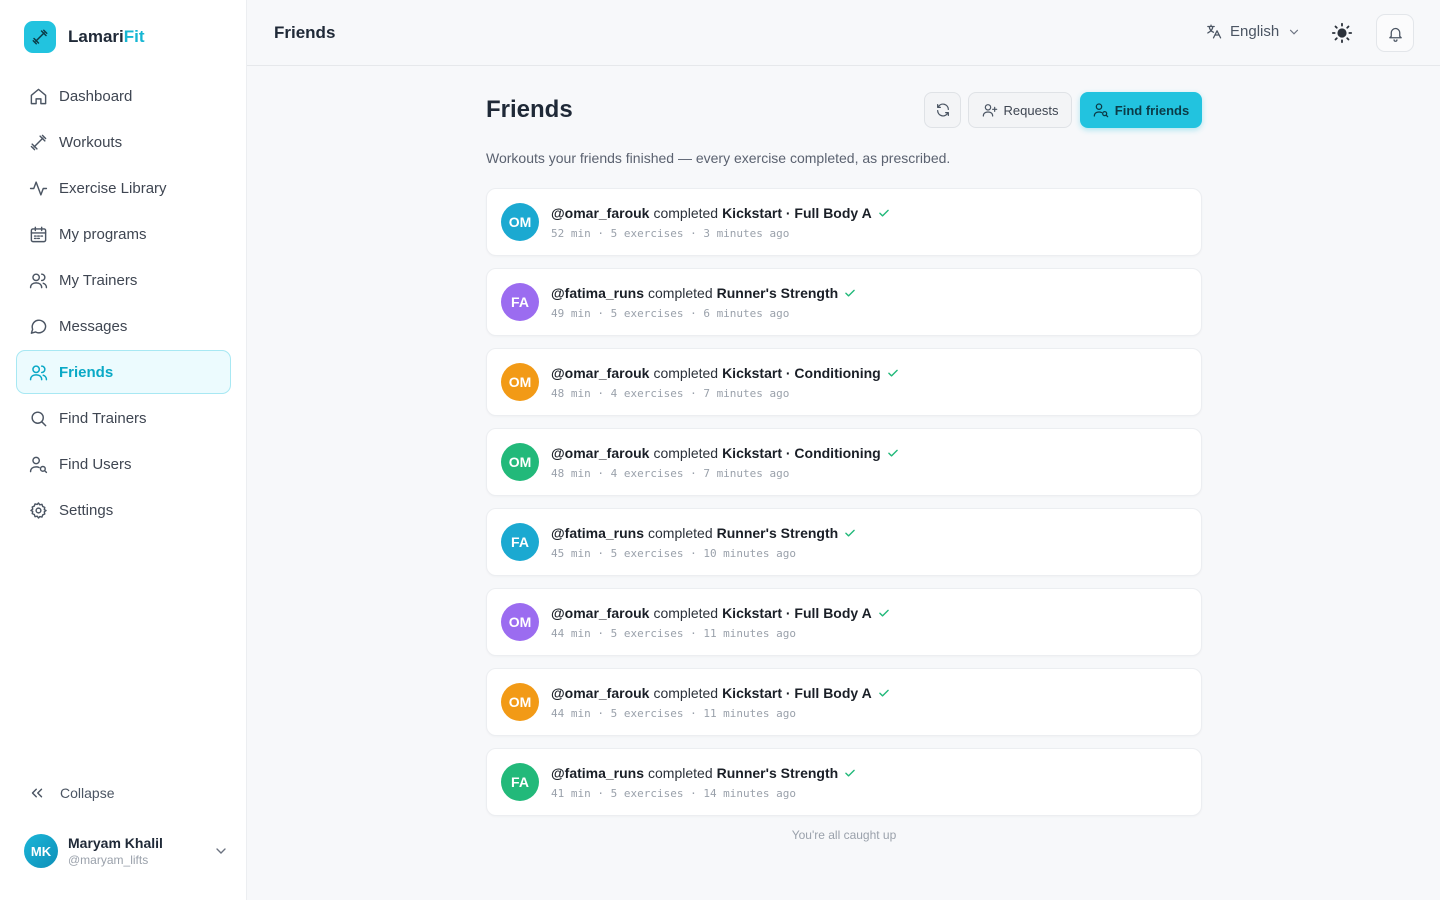 Image resolution: width=1440 pixels, height=900 pixels. Describe the element at coordinates (106, 36) in the screenshot. I see `brand-name: LamariFit` at that location.